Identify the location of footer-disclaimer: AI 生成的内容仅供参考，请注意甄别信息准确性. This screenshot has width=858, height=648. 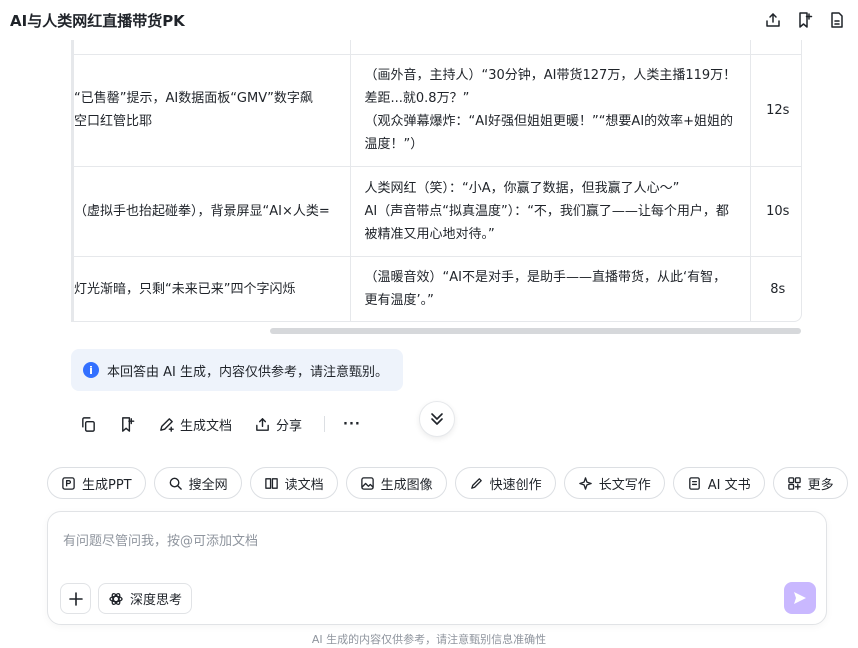
(429, 639).